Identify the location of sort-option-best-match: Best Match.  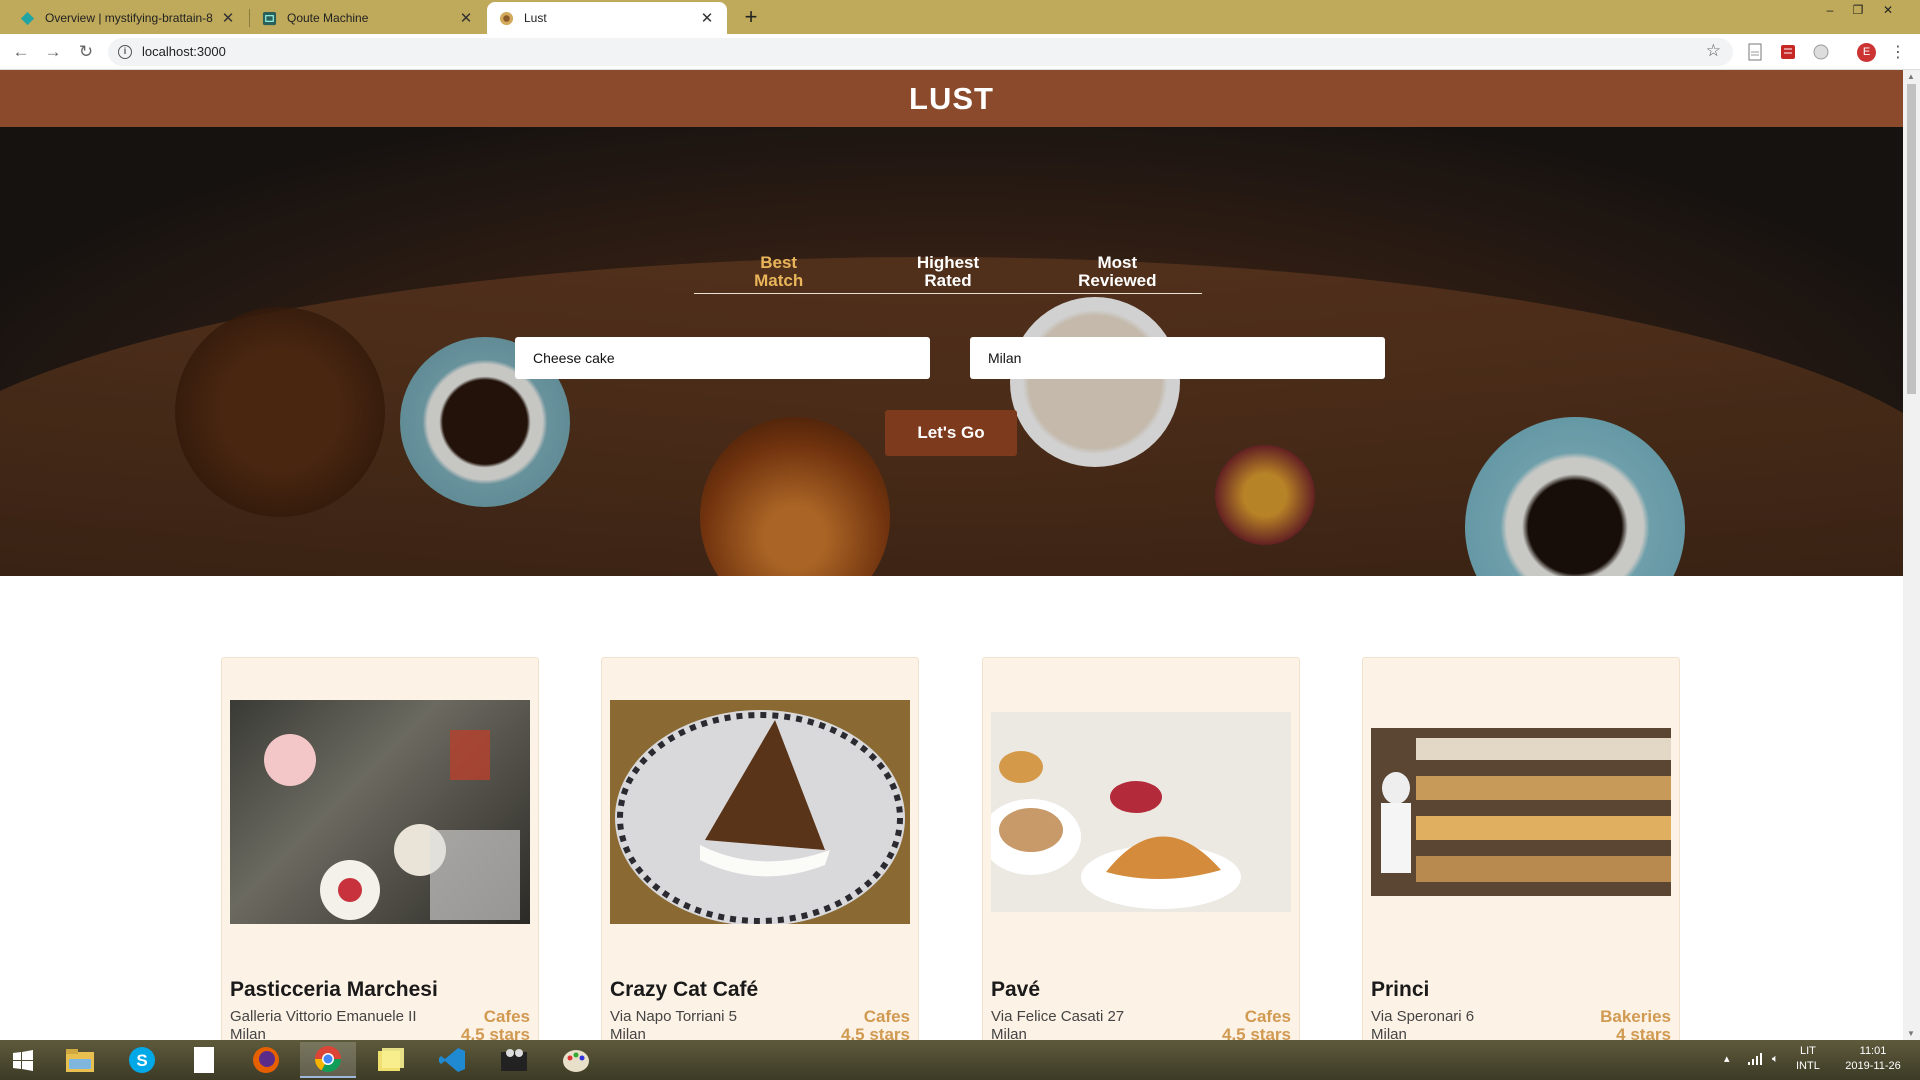
(778, 273).